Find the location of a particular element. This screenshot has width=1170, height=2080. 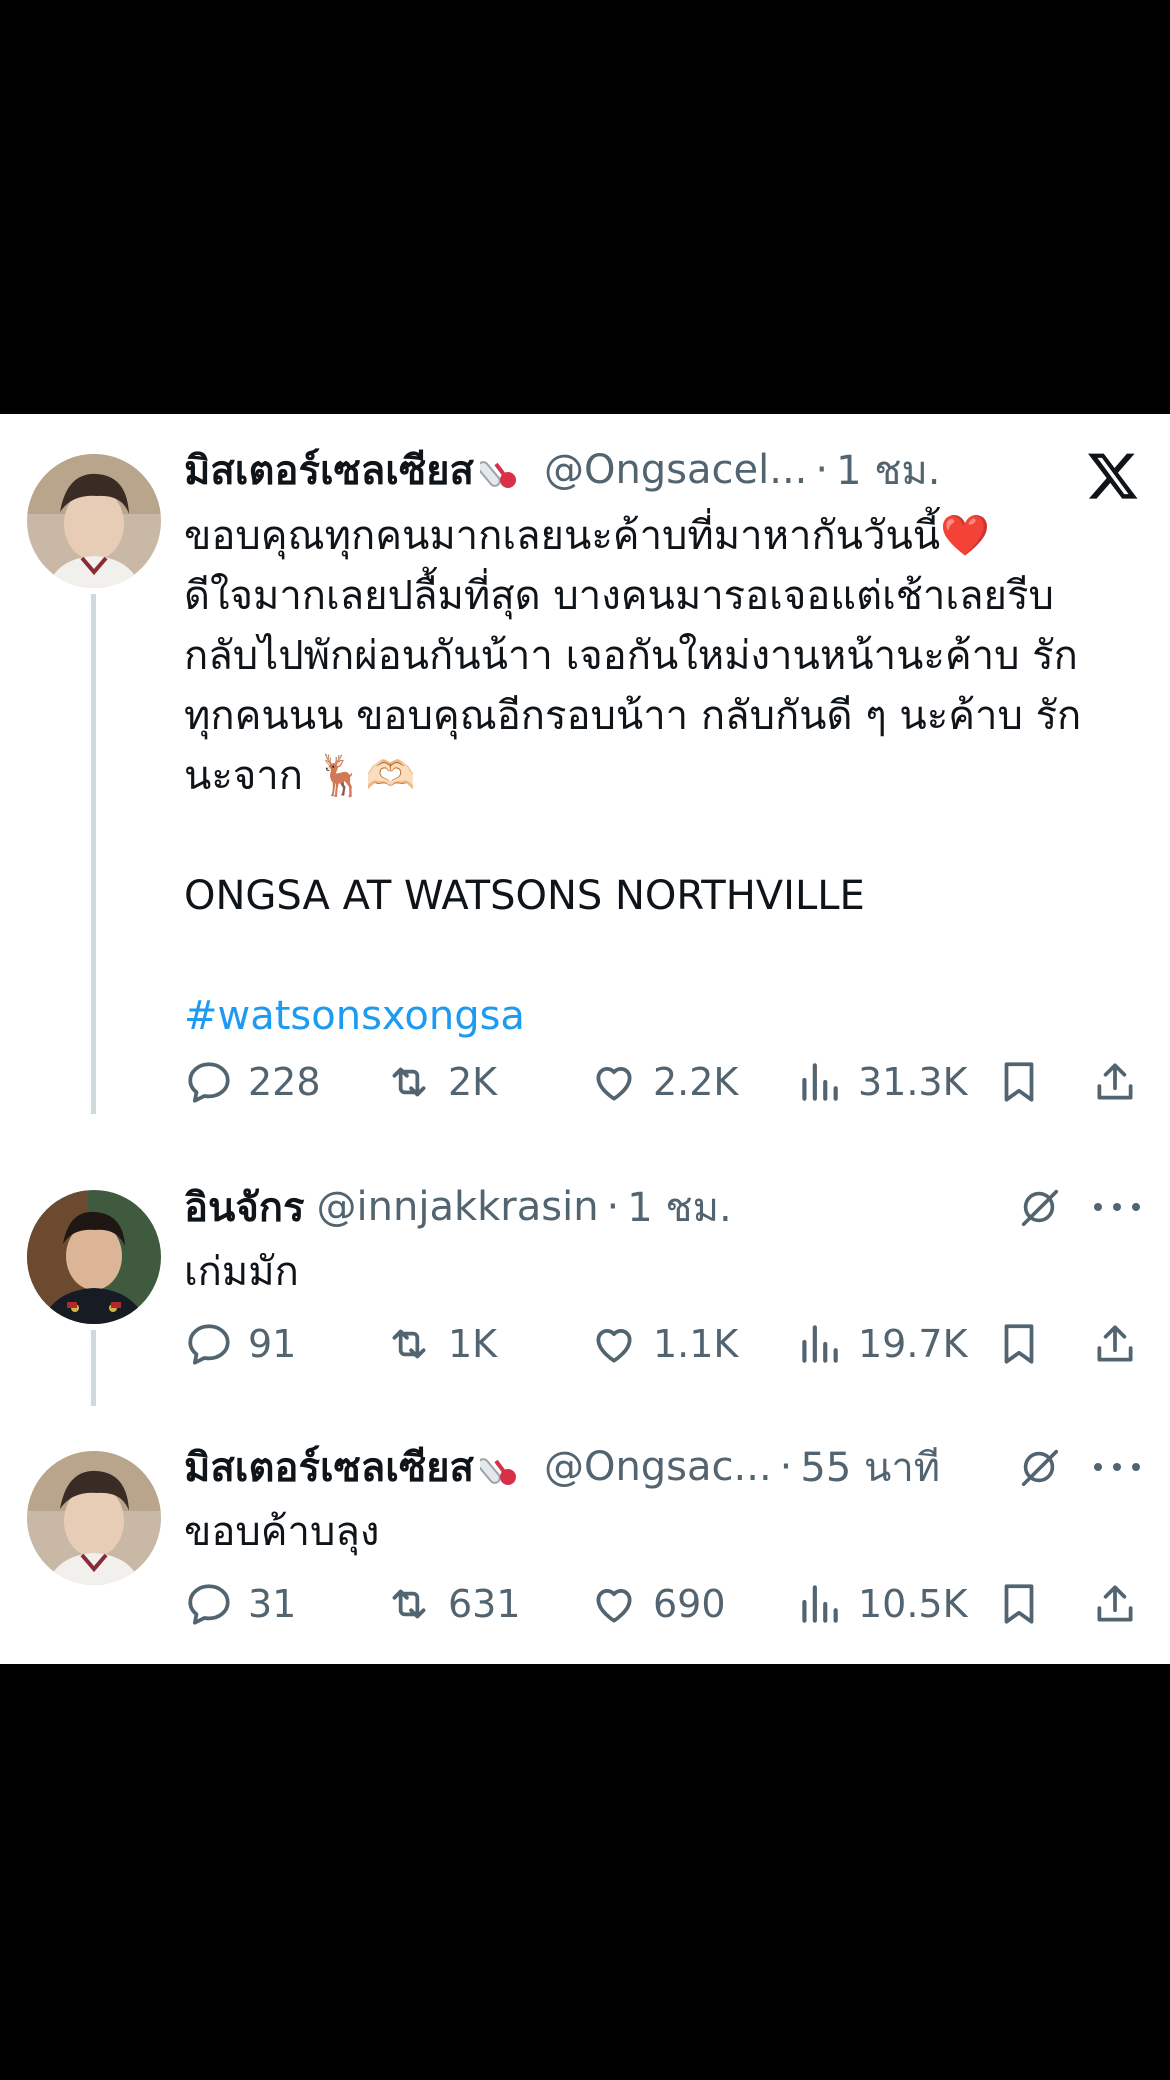

tweet-header: มิสเตอร์เซลเซียส @Ongsacel... · 1 ชม. is located at coordinates (662, 470).